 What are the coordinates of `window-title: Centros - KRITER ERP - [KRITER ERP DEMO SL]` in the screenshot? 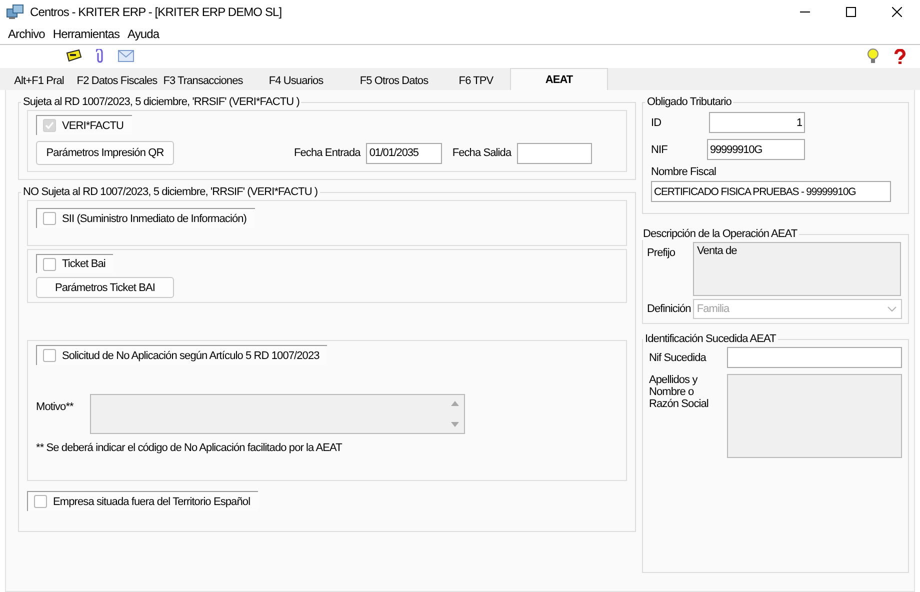 It's located at (156, 12).